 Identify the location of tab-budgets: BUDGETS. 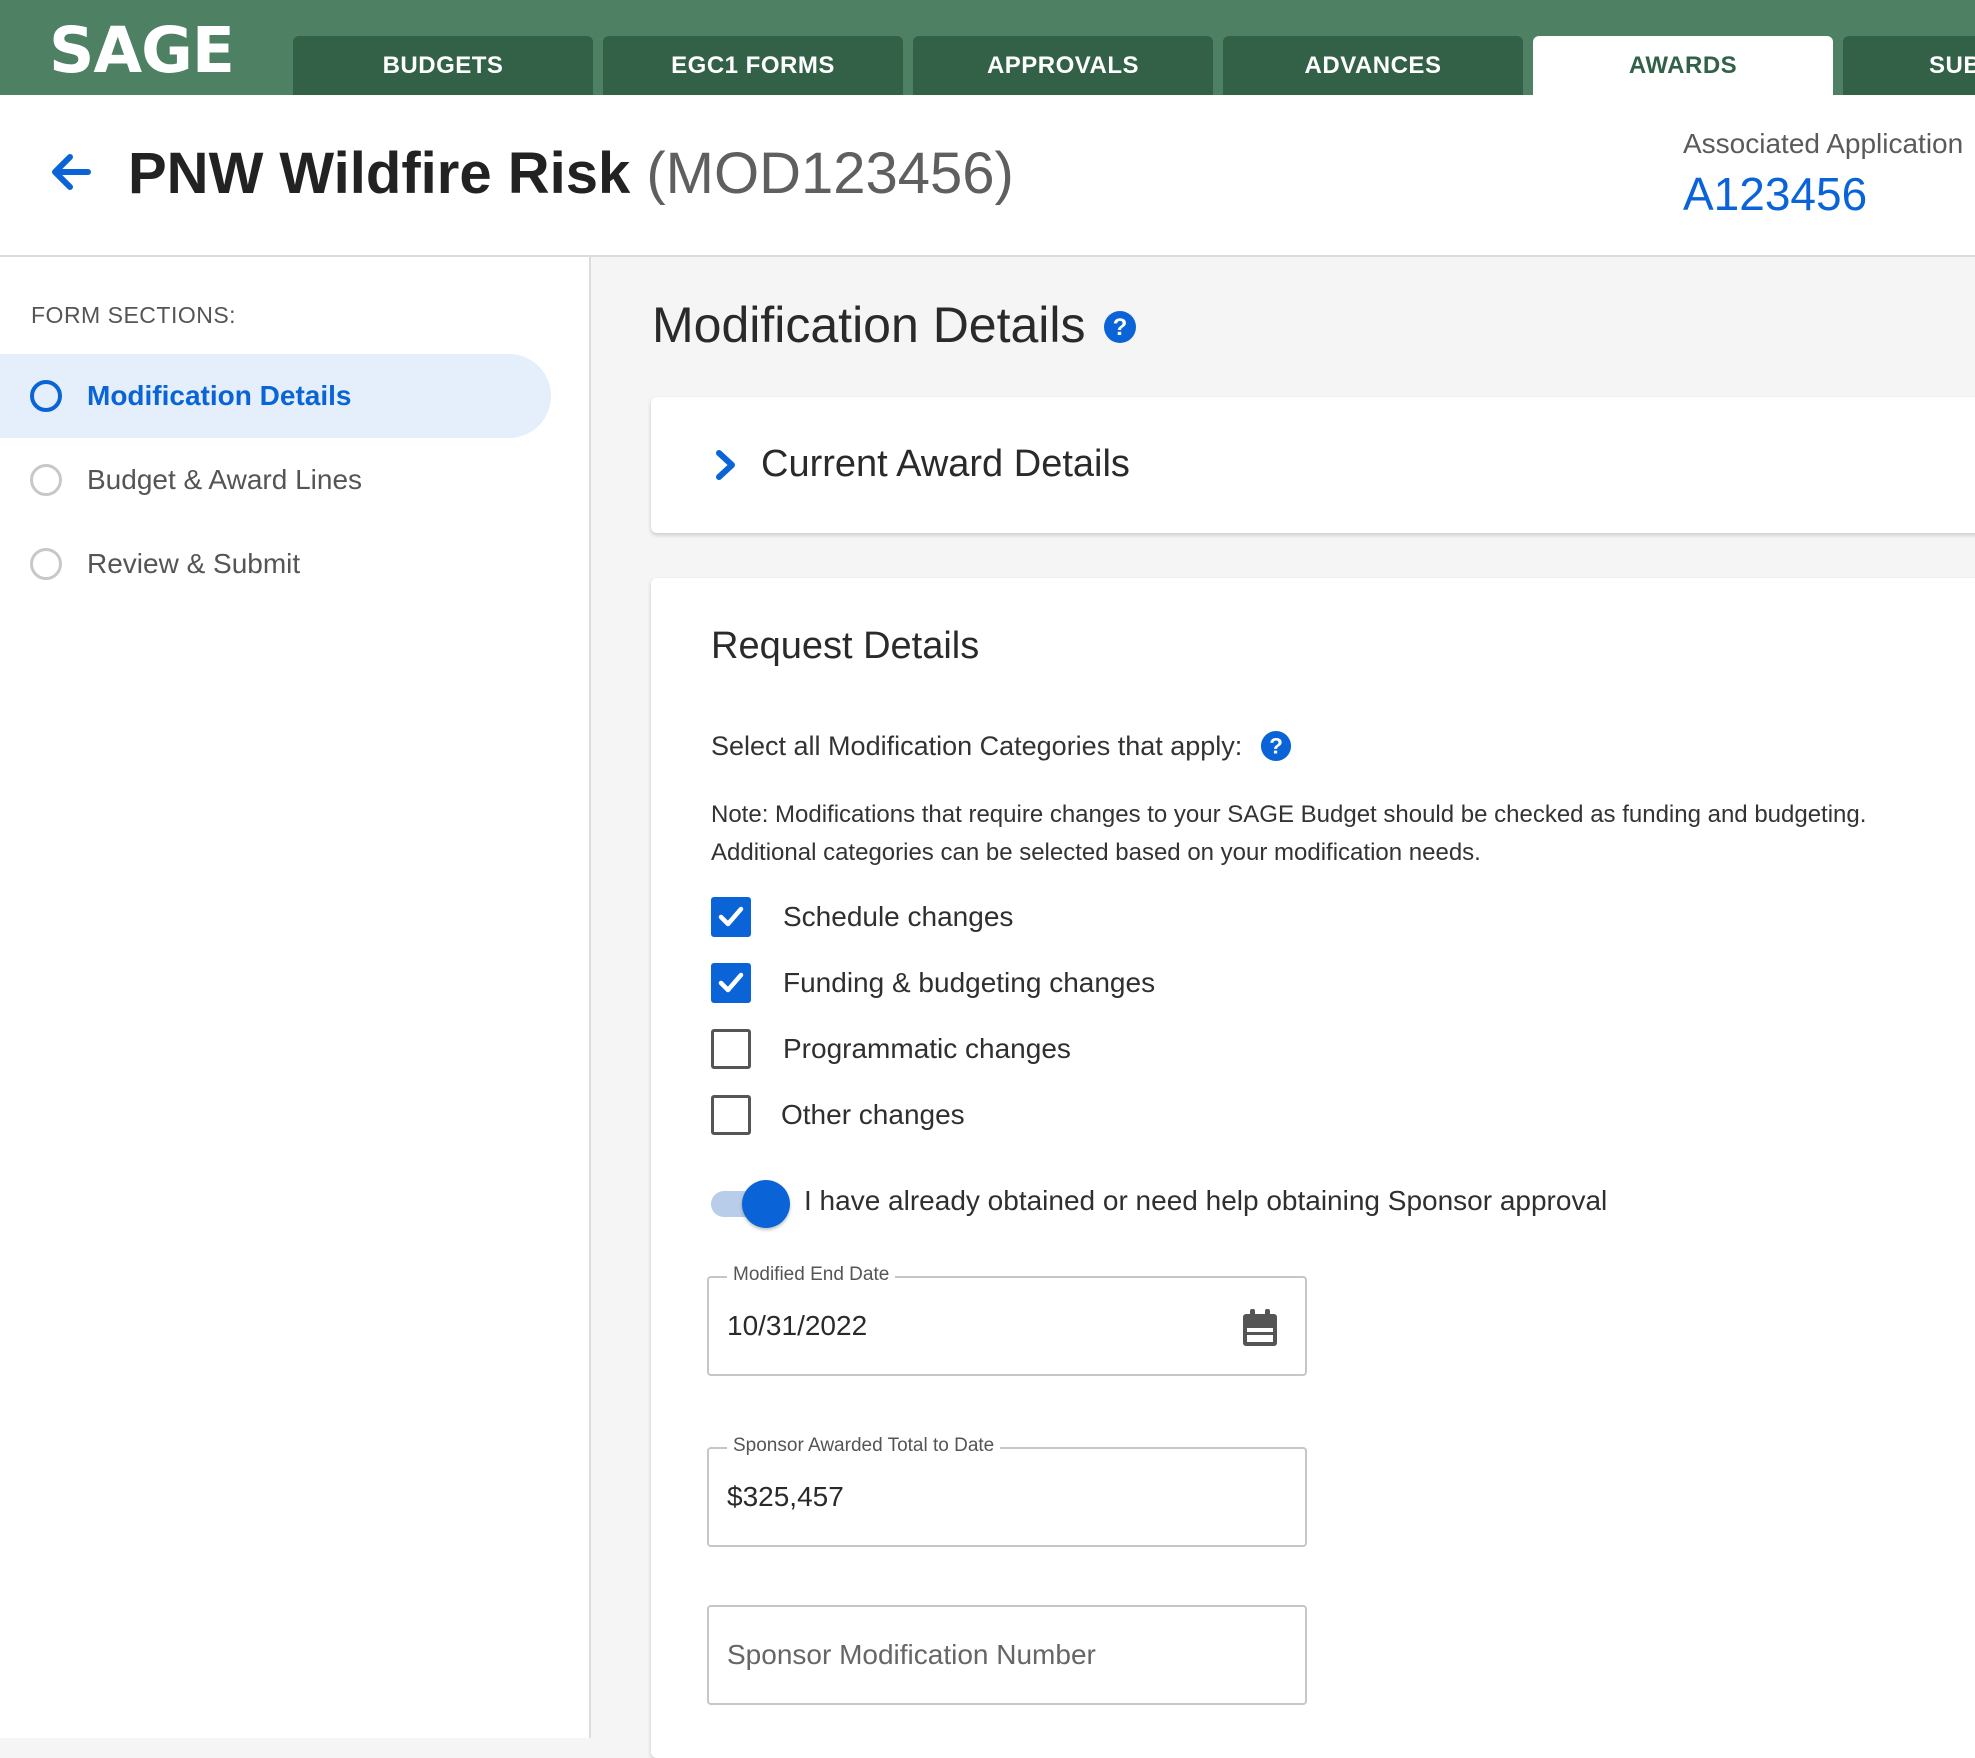
(443, 65).